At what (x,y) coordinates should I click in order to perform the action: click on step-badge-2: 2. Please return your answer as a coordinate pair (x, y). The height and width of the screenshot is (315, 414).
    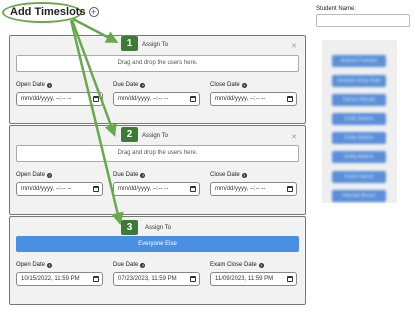
    Looking at the image, I should click on (129, 134).